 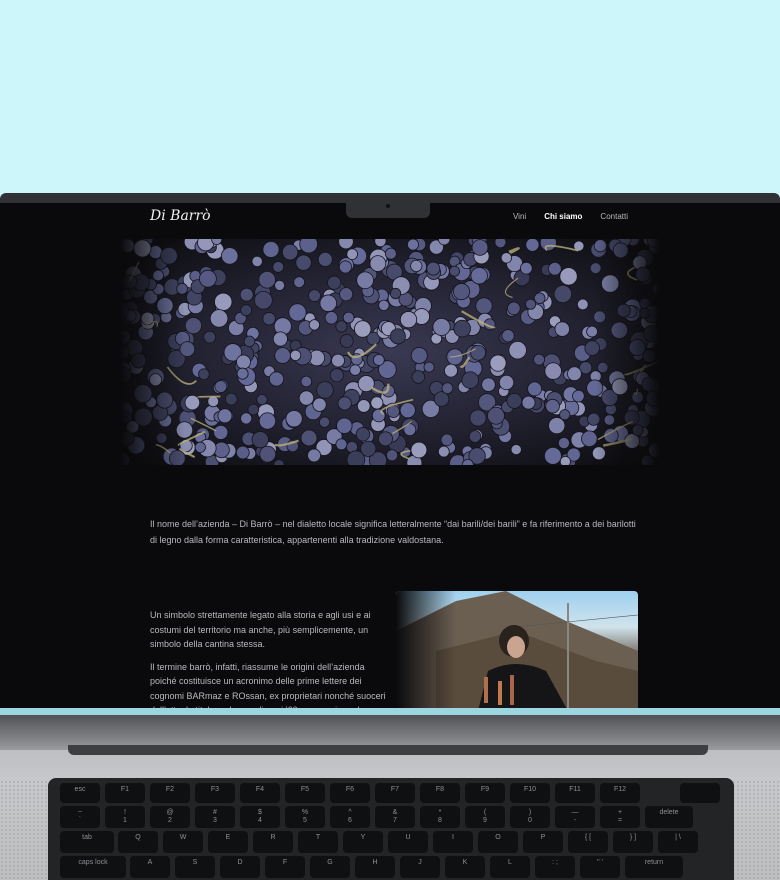 I want to click on key-f11: F11, so click(x=575, y=793).